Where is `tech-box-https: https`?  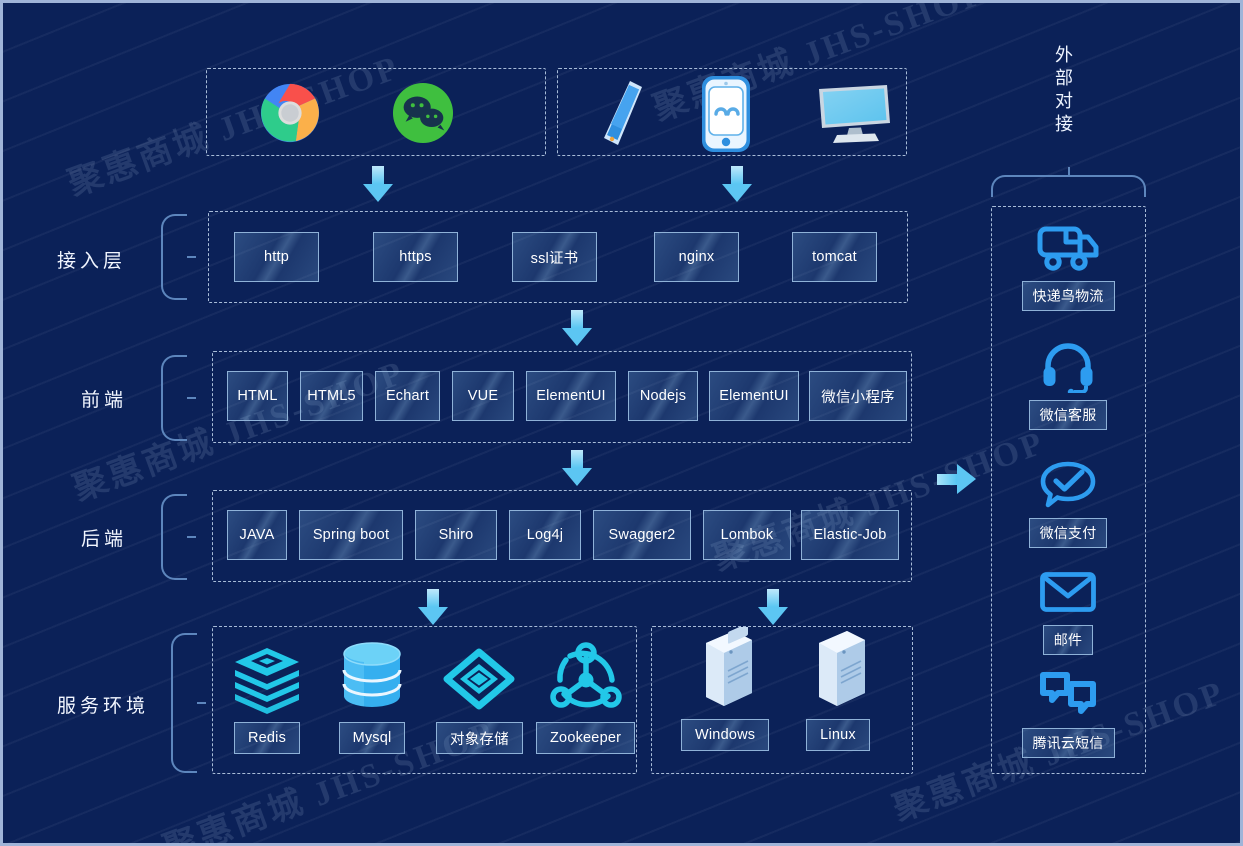
tech-box-https: https is located at coordinates (415, 257).